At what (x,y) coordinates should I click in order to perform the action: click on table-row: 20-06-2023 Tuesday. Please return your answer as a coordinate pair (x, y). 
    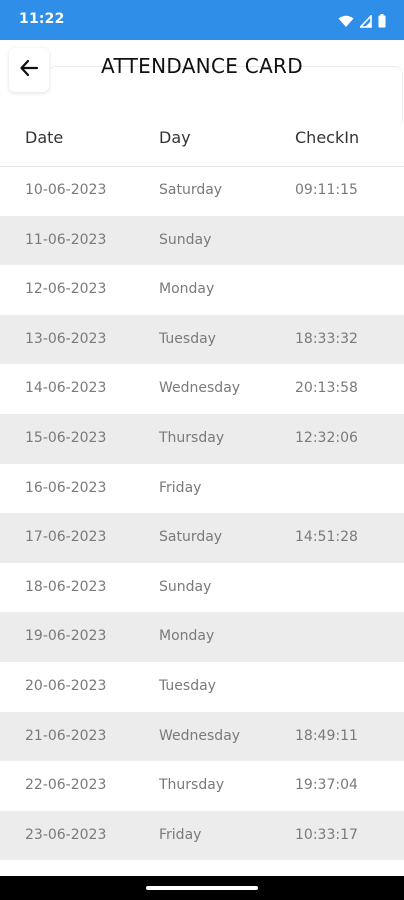
    Looking at the image, I should click on (202, 687).